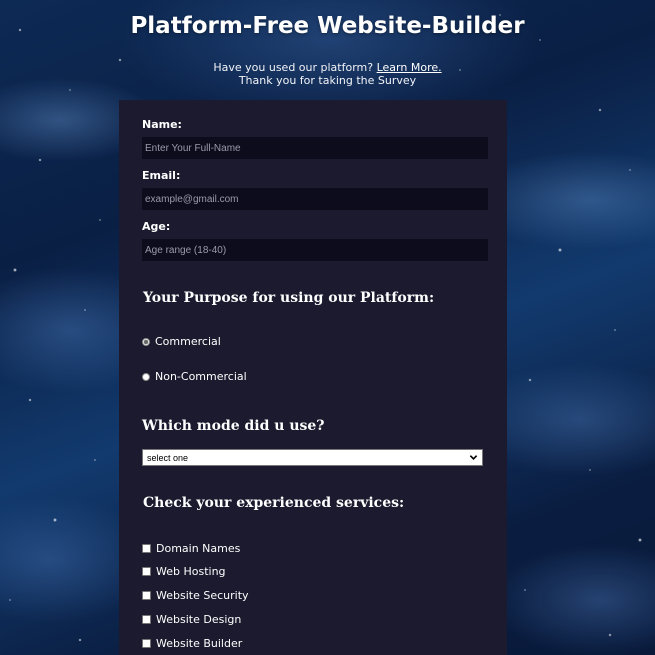 This screenshot has height=655, width=655. I want to click on mode-select: select one, so click(312, 457).